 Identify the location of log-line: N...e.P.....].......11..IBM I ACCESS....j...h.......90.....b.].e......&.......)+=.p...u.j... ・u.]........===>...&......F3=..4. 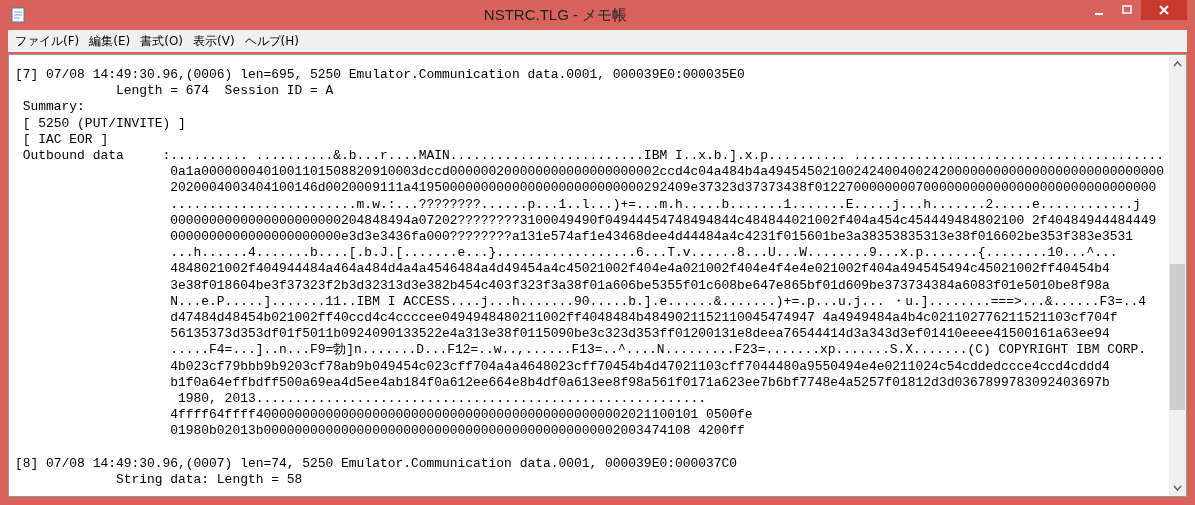
(658, 302).